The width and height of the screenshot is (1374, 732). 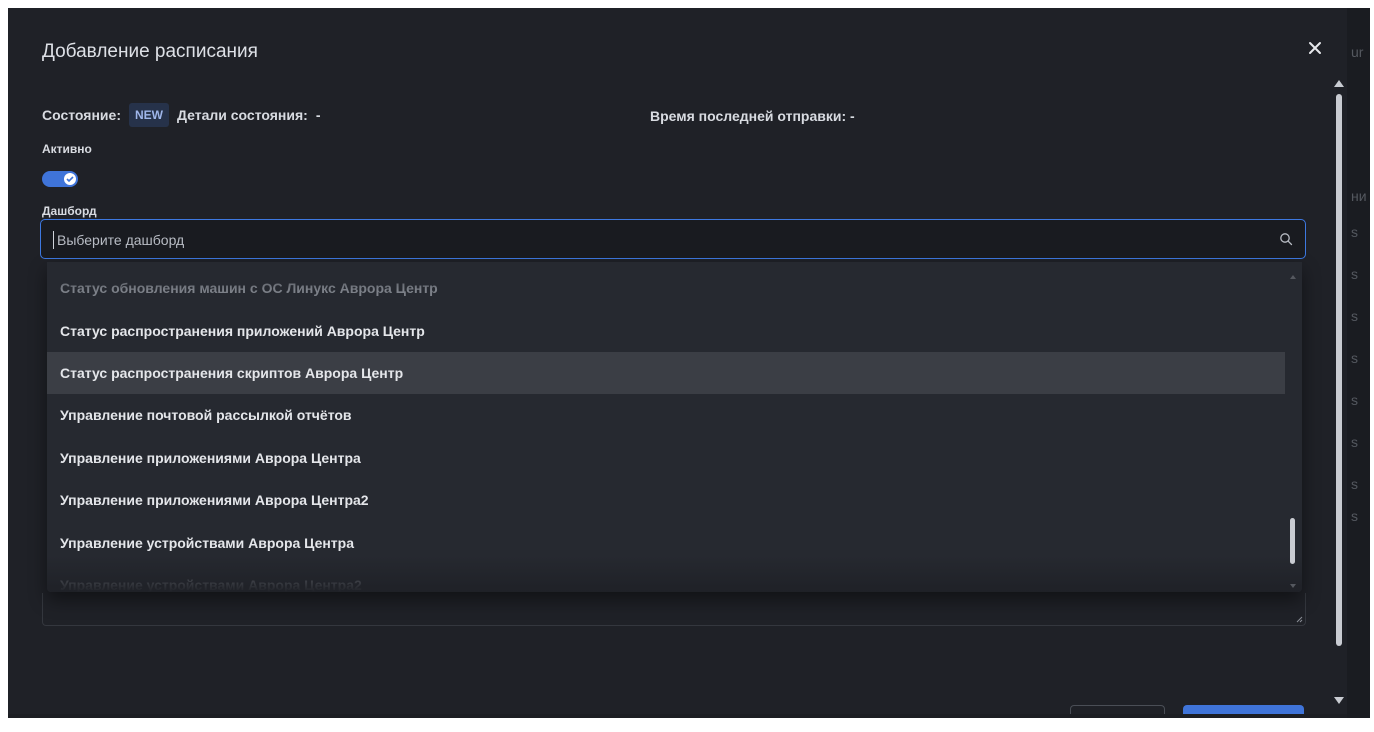 I want to click on dropdown-option: Управление устройствами Аврора Центра, so click(x=666, y=543).